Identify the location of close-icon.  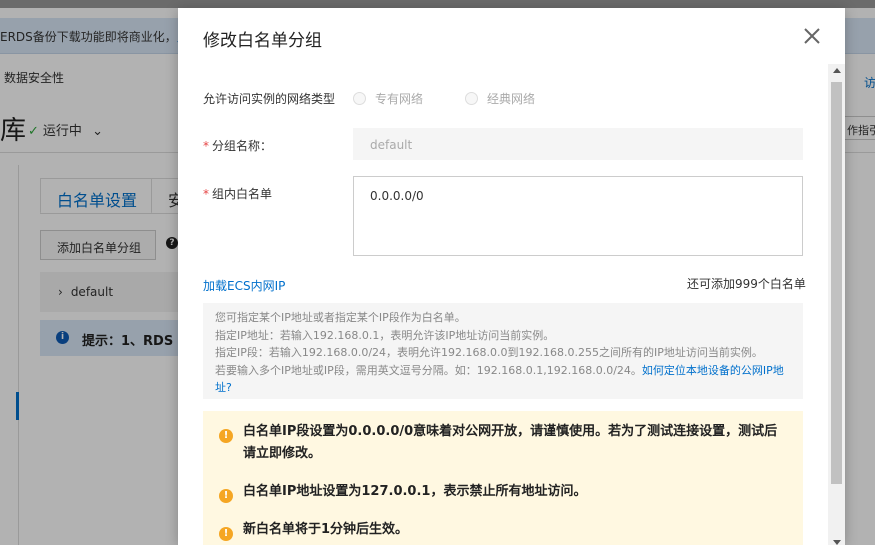
(812, 36).